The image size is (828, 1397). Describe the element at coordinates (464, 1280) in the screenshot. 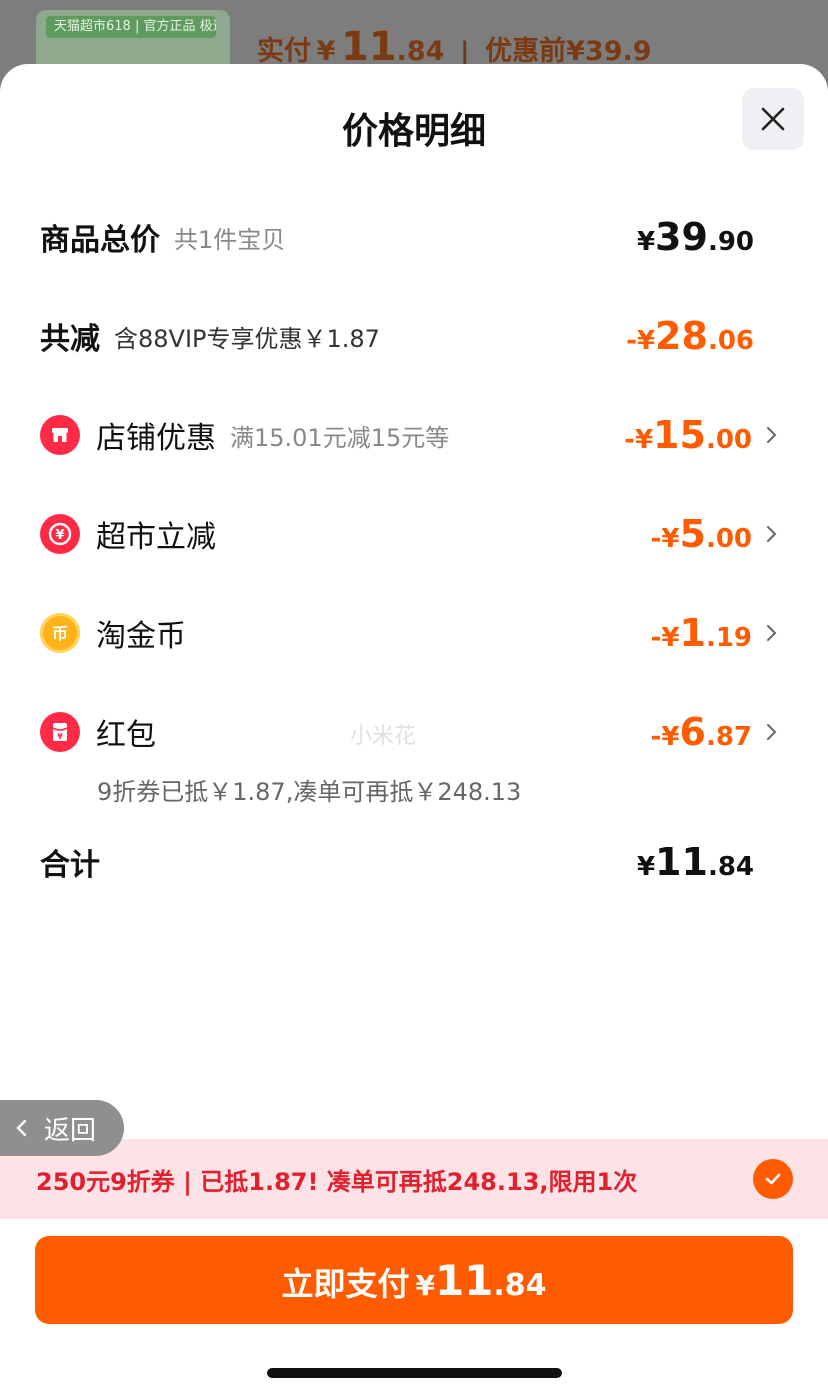

I see `pay-int: 11` at that location.